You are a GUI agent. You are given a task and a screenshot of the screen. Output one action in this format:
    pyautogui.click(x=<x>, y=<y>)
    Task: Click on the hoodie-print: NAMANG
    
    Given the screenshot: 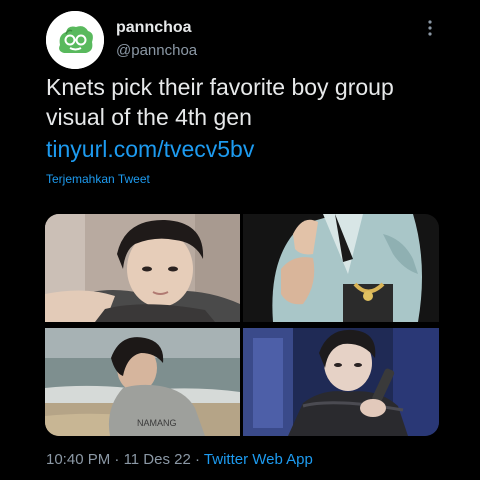 What is the action you would take?
    pyautogui.click(x=157, y=423)
    